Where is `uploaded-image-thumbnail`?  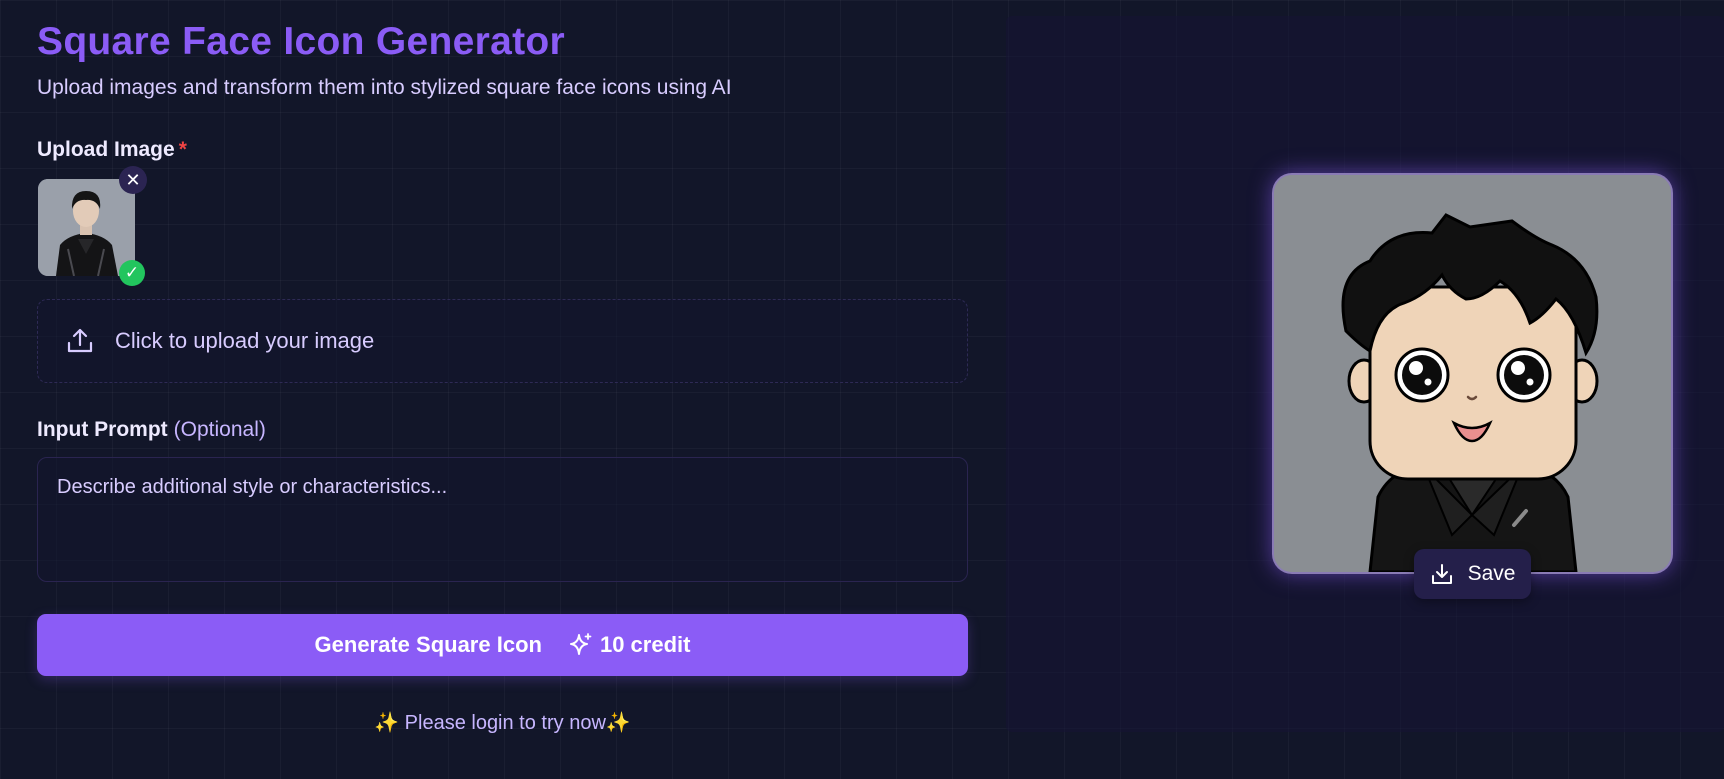
uploaded-image-thumbnail is located at coordinates (86, 227).